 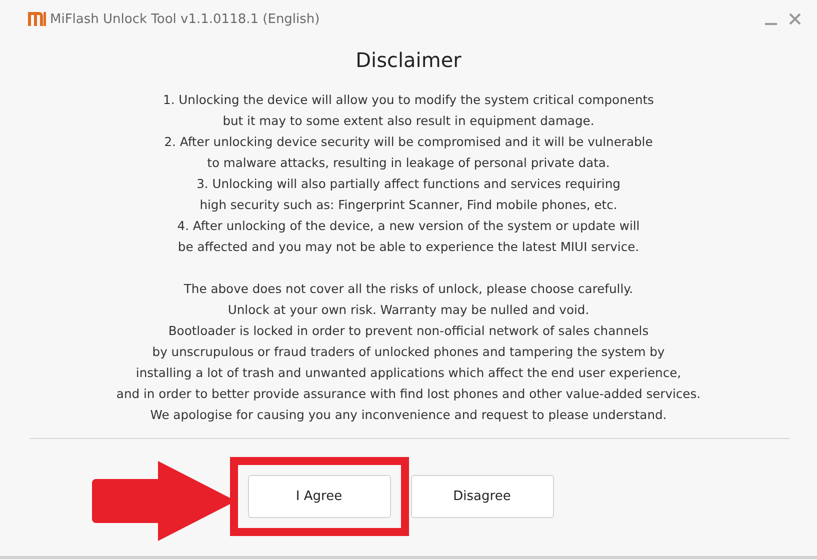 I want to click on disclaimer-paragraph: 2. After unlocking device security will be compromised and it will be vulnerable to malware attacks, resulting in leakage of personal private data., so click(x=408, y=153).